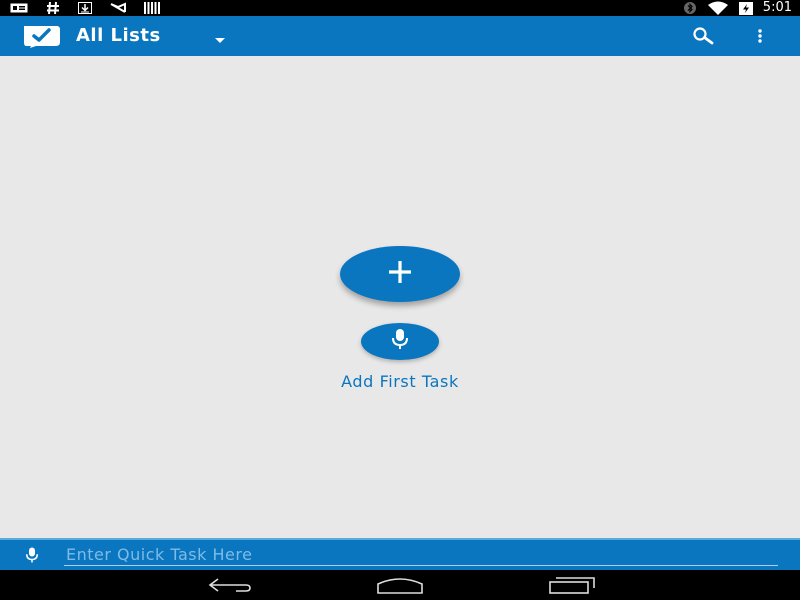 This screenshot has height=600, width=800. Describe the element at coordinates (118, 8) in the screenshot. I see `gmail-icon` at that location.